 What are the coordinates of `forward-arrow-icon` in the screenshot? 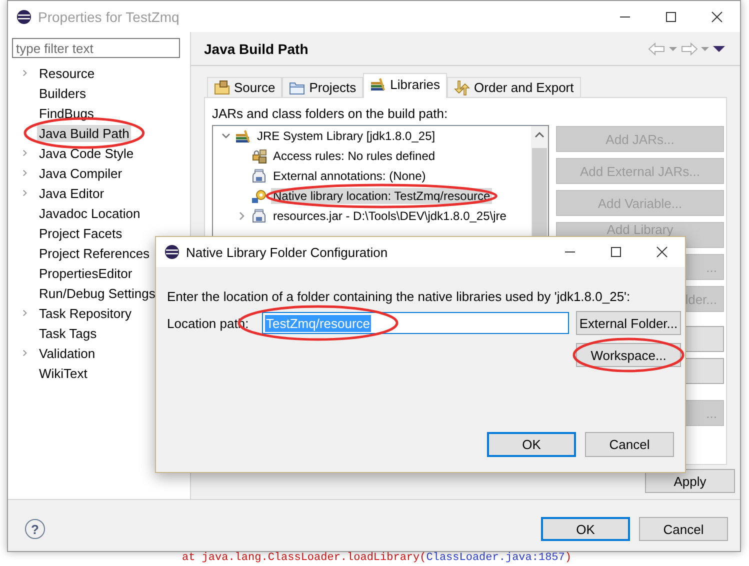 It's located at (689, 49).